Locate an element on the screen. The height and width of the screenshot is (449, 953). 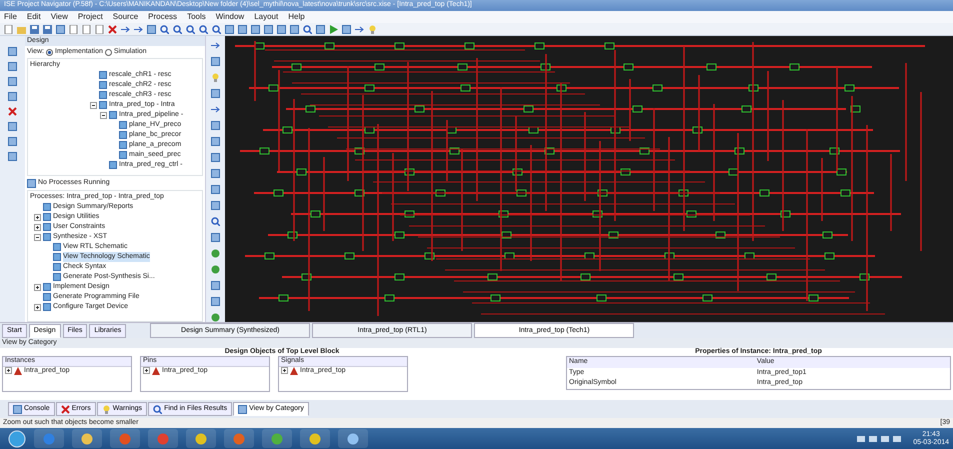
menu-item: Project is located at coordinates (90, 17).